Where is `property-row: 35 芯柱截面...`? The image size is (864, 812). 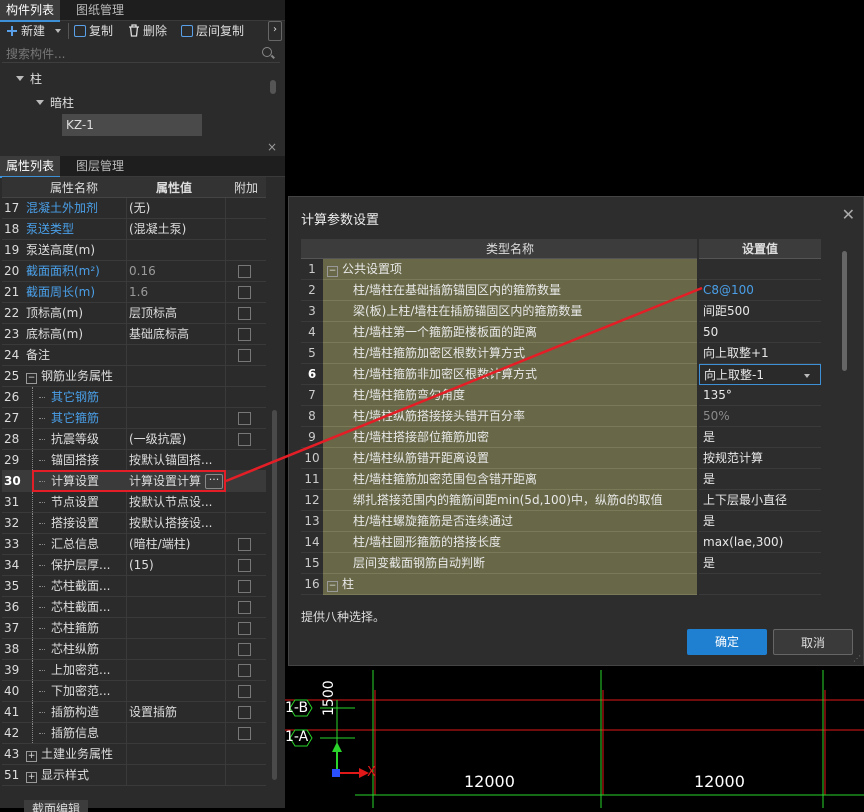 property-row: 35 芯柱截面... is located at coordinates (134, 586).